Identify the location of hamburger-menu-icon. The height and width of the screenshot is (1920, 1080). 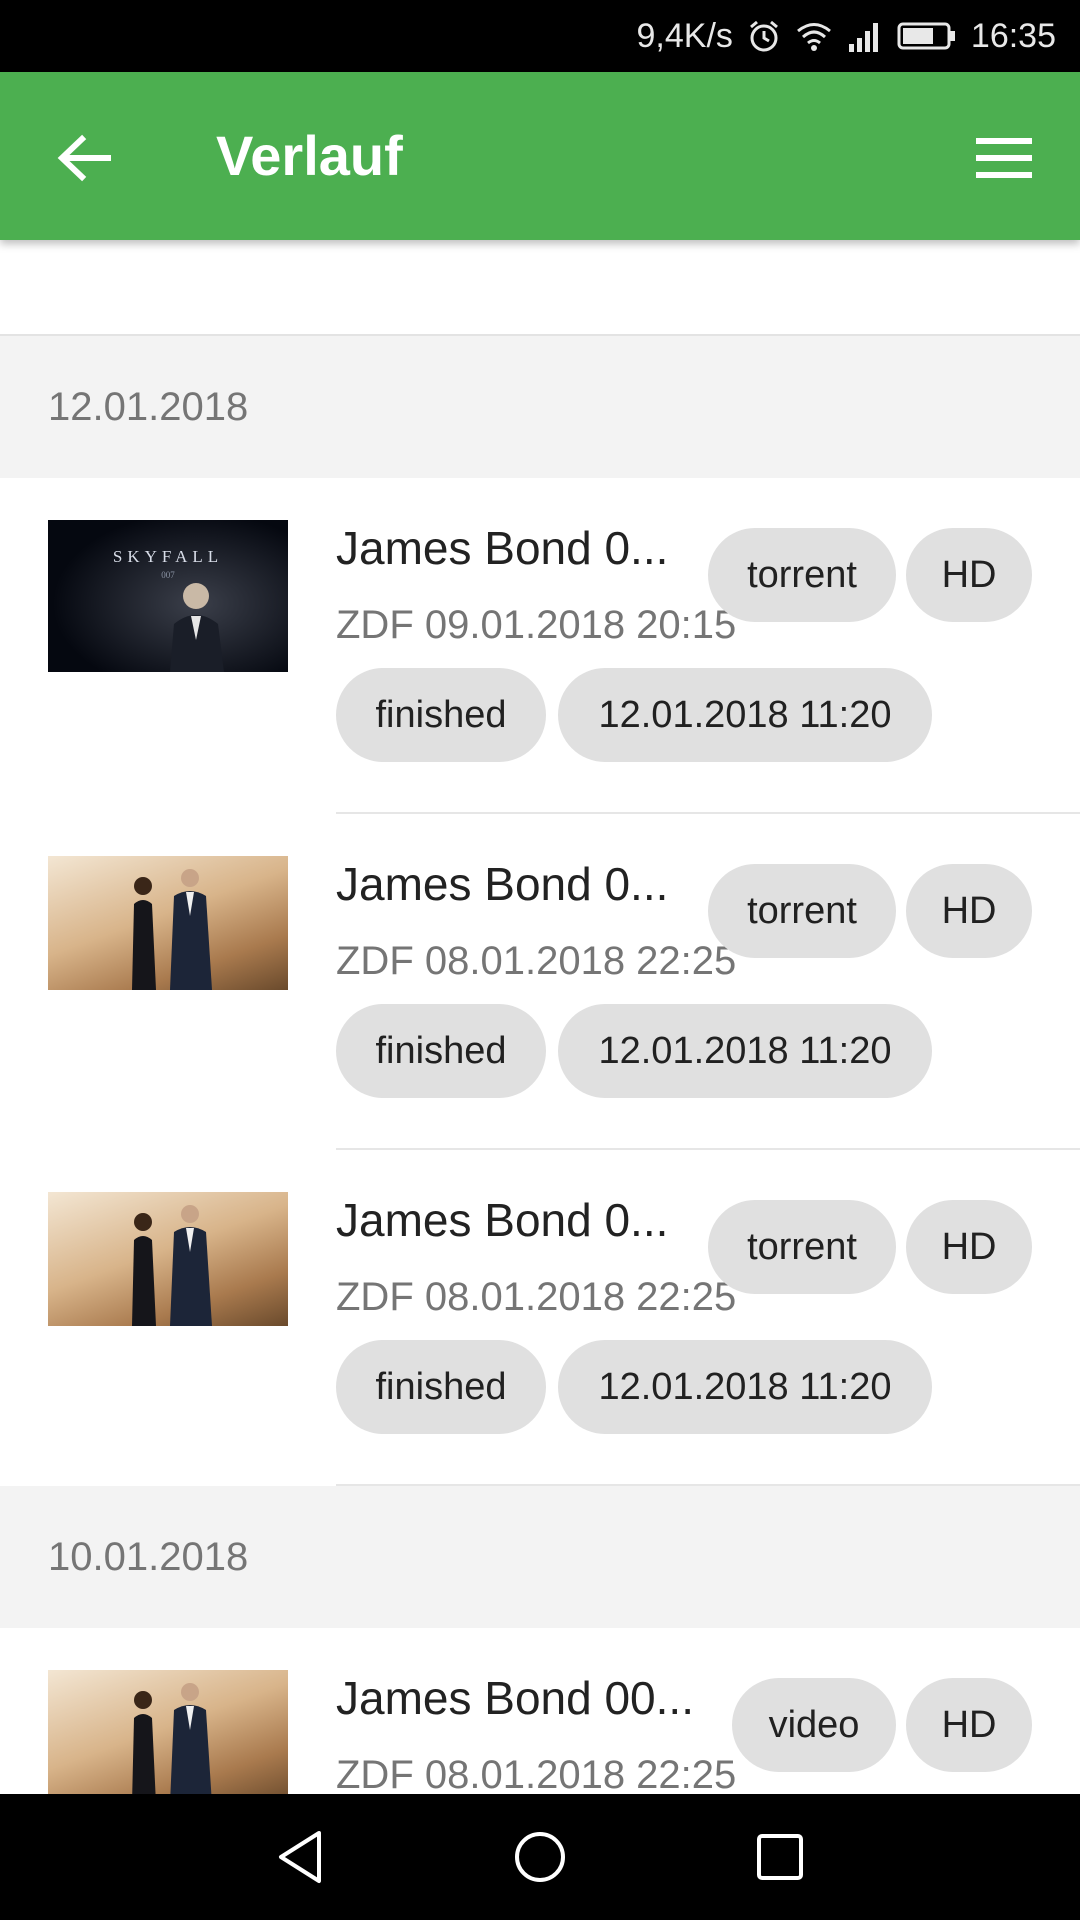
(1004, 158).